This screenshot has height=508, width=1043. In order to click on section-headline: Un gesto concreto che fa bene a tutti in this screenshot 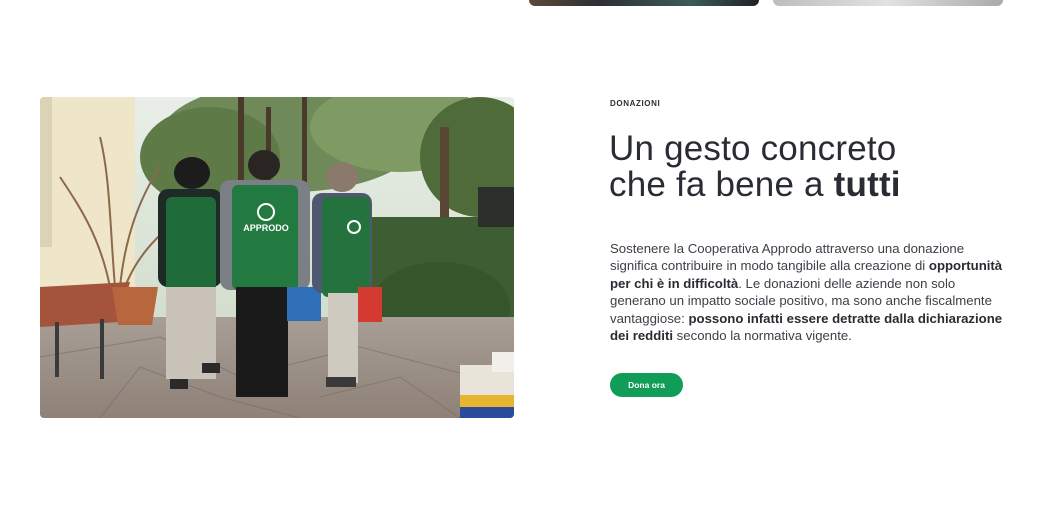, I will do `click(809, 167)`.